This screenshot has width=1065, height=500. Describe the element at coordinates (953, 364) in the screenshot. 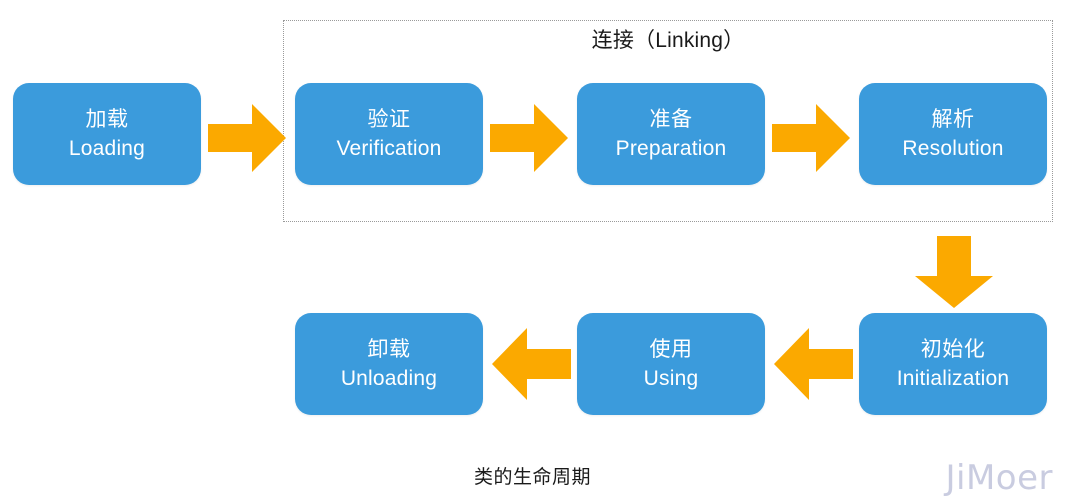

I see `stage-box-initialization: 初始化 Initialization` at that location.